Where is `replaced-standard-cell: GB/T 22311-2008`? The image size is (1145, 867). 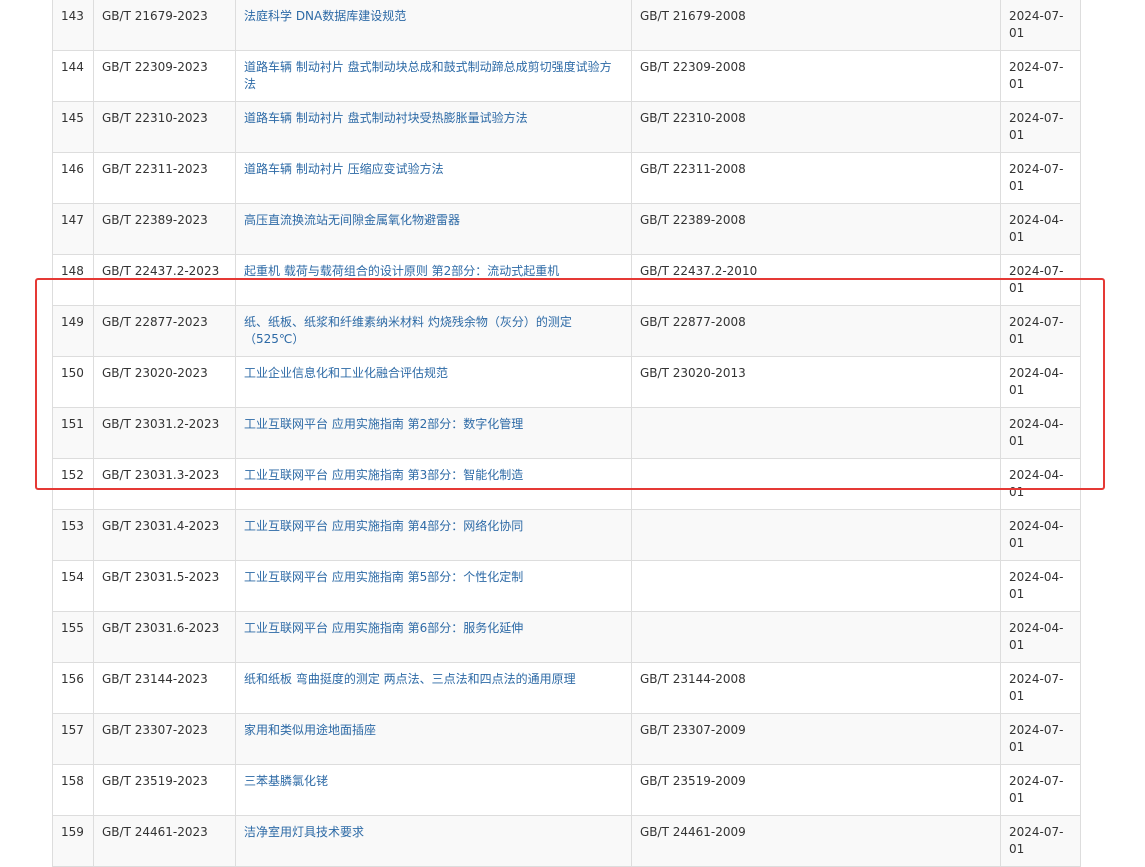
replaced-standard-cell: GB/T 22311-2008 is located at coordinates (816, 178).